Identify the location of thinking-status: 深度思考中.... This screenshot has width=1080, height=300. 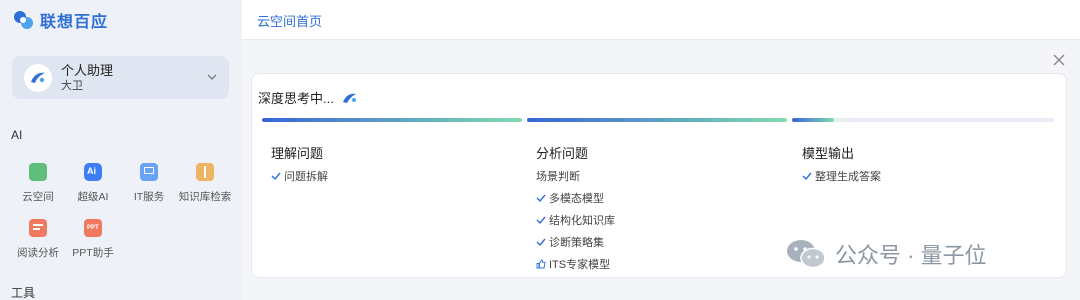
(308, 97).